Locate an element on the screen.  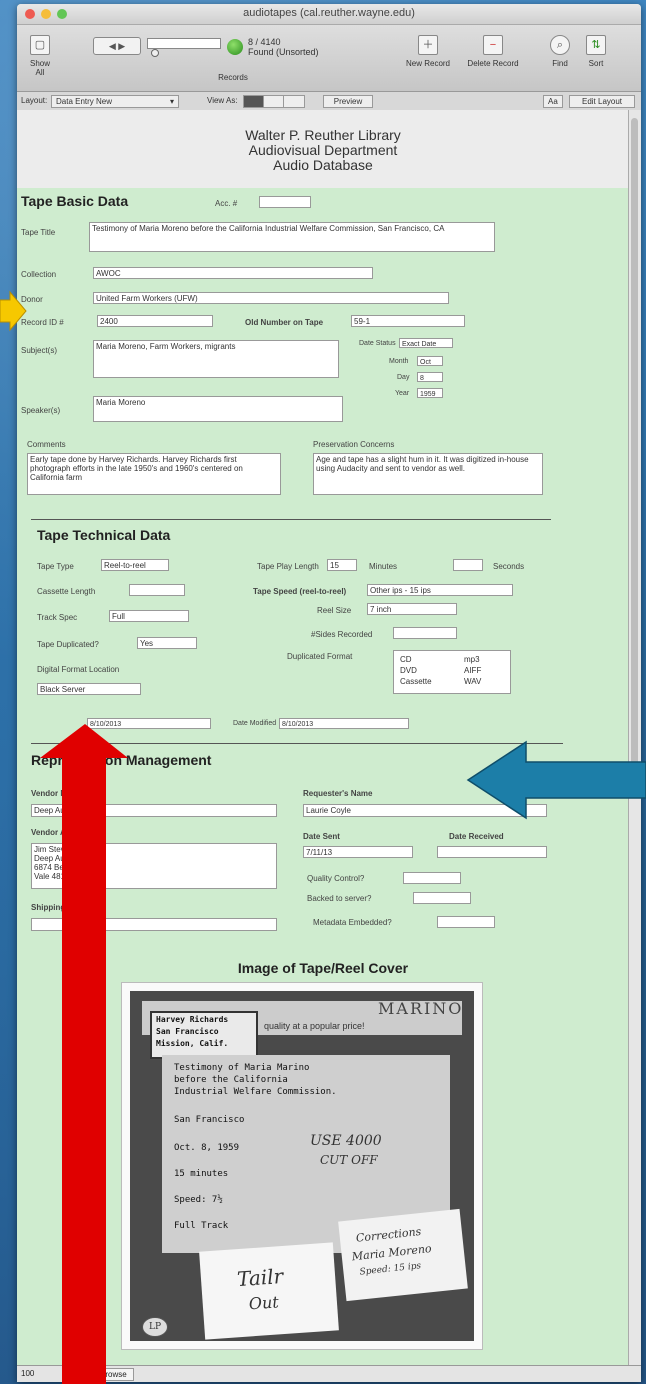
red-arrow-icon is located at coordinates (84, 1054).